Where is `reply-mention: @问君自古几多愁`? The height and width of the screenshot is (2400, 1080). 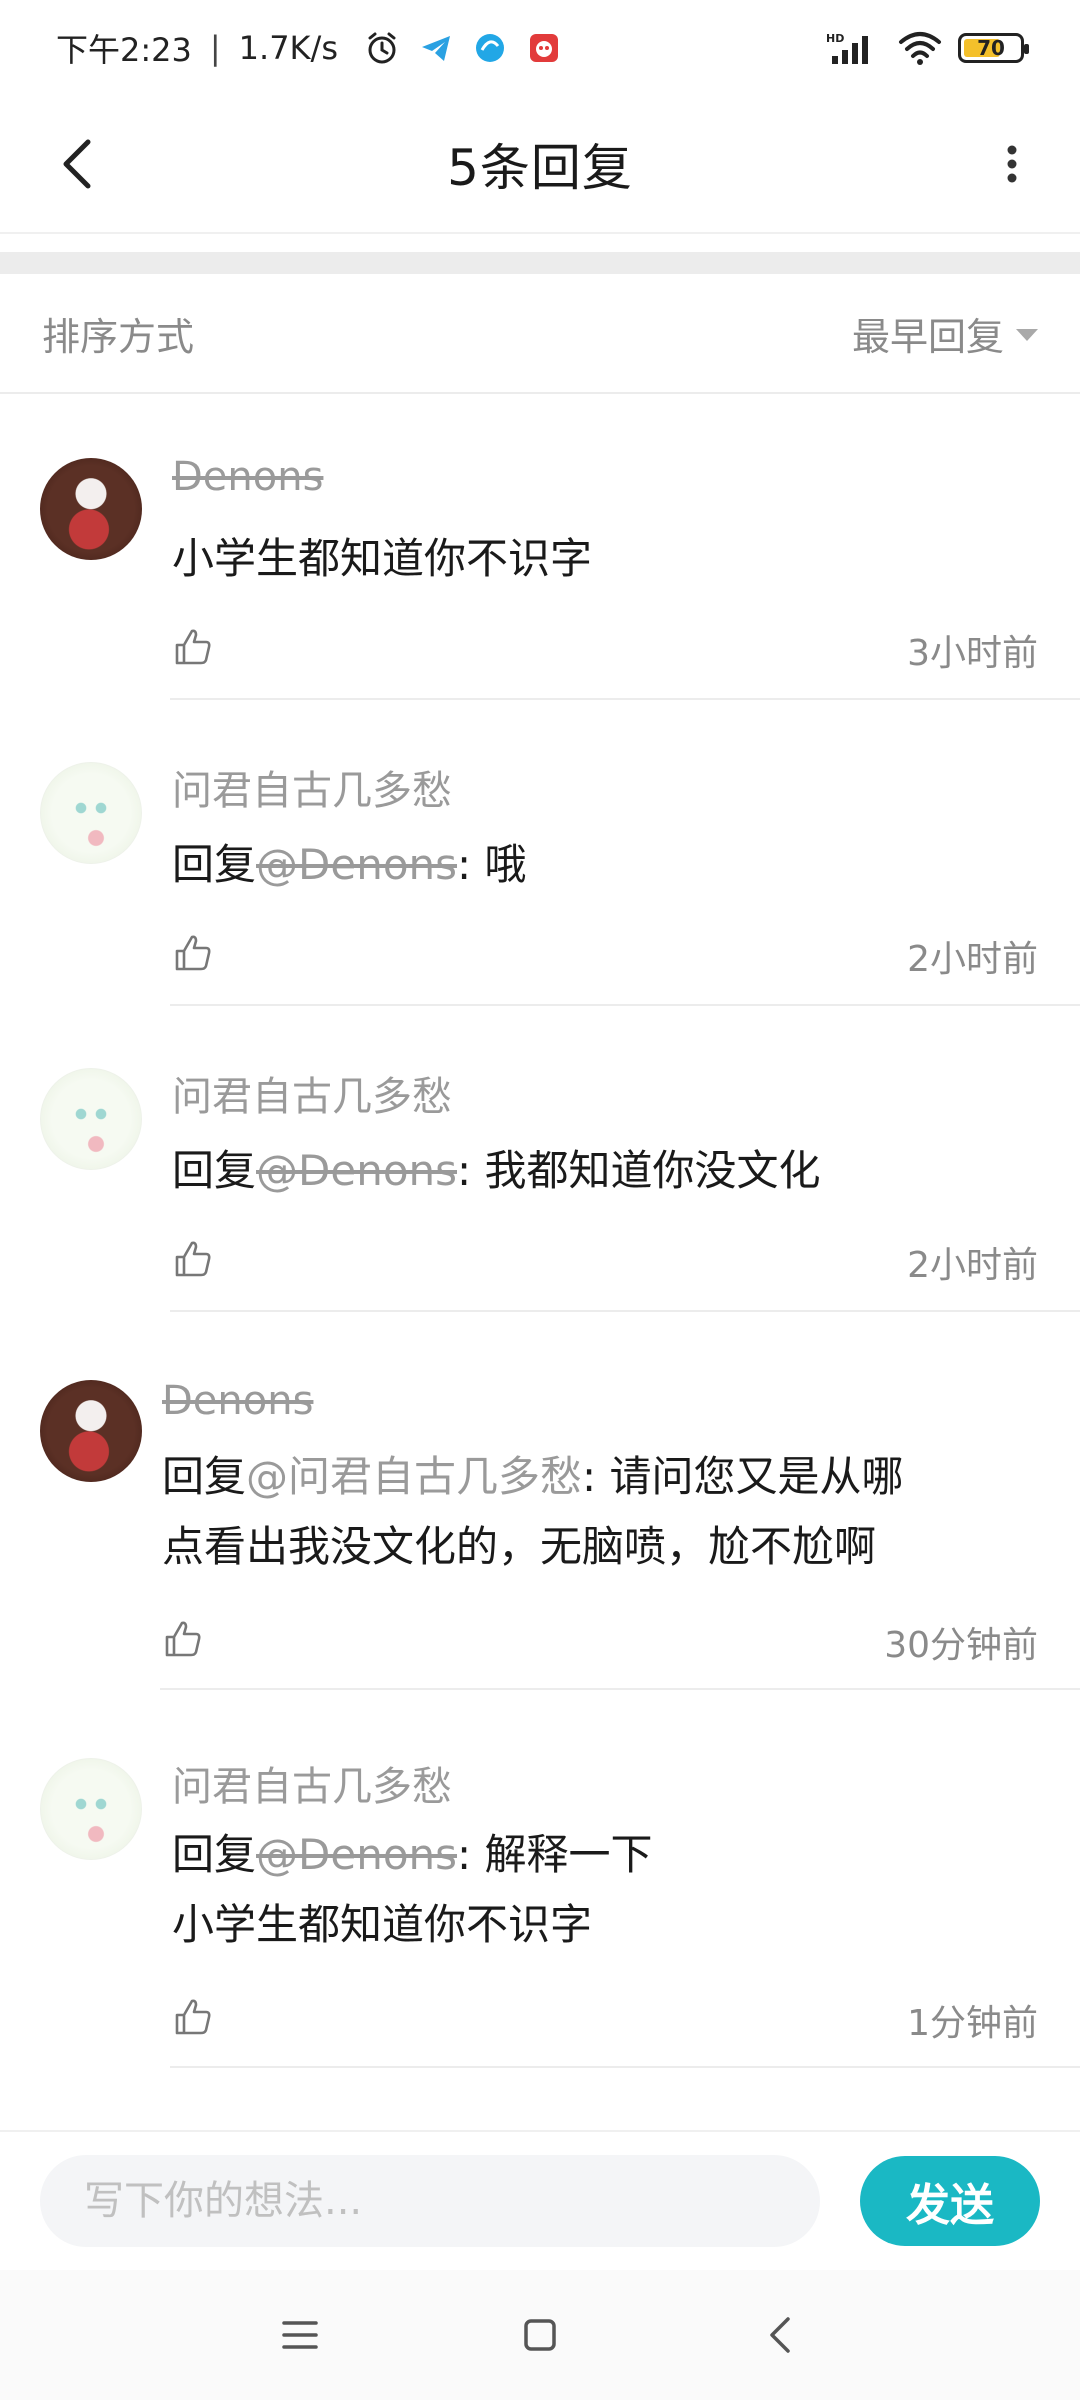 reply-mention: @问君自古几多愁 is located at coordinates (414, 1476).